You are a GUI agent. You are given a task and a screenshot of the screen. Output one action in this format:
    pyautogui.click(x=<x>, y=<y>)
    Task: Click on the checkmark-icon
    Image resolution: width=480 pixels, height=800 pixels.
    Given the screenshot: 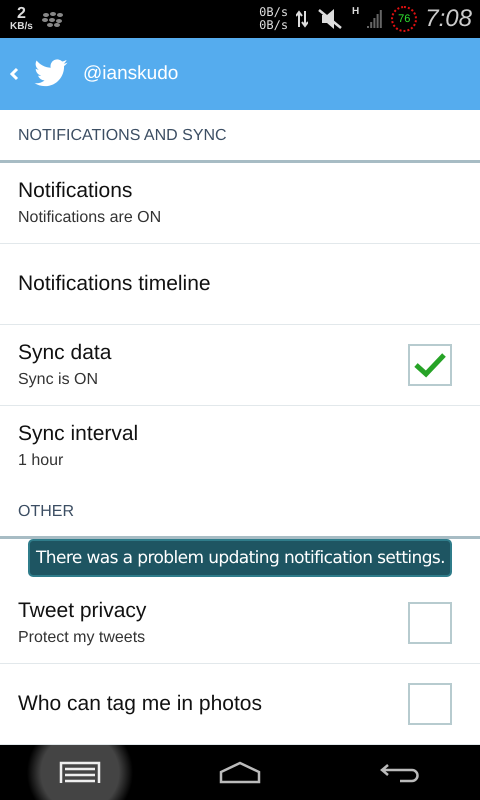 What is the action you would take?
    pyautogui.click(x=430, y=365)
    